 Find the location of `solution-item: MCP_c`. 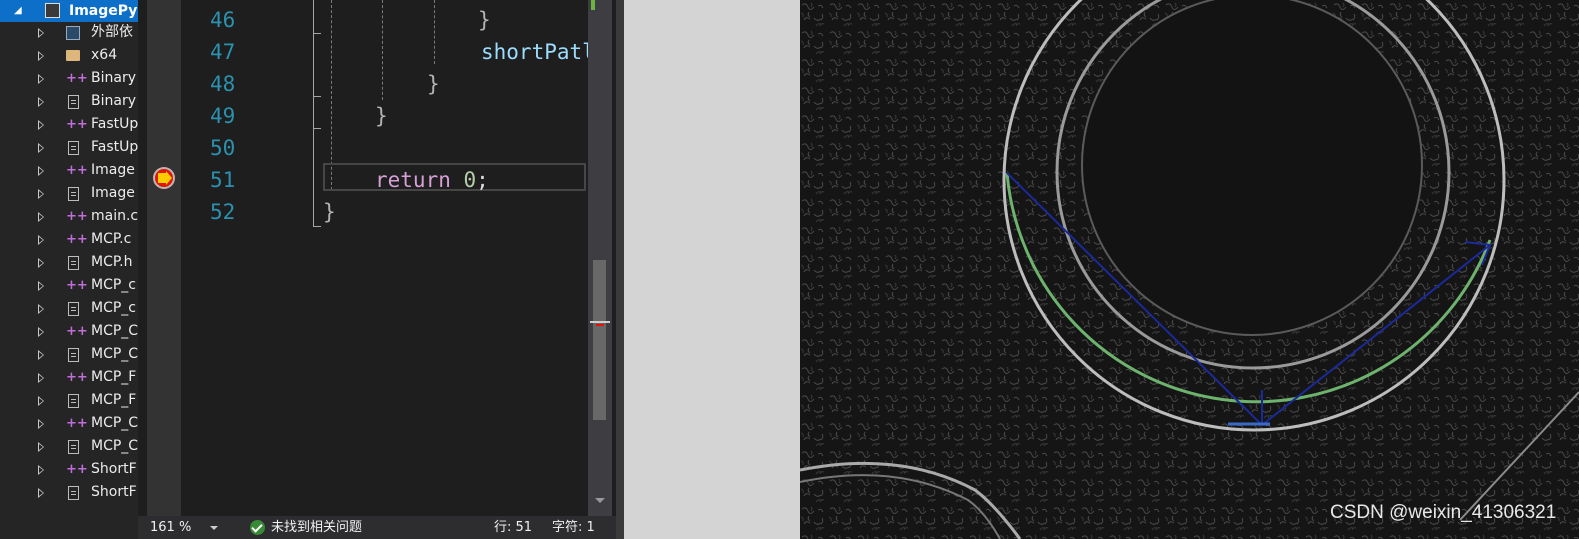

solution-item: MCP_c is located at coordinates (69, 308).